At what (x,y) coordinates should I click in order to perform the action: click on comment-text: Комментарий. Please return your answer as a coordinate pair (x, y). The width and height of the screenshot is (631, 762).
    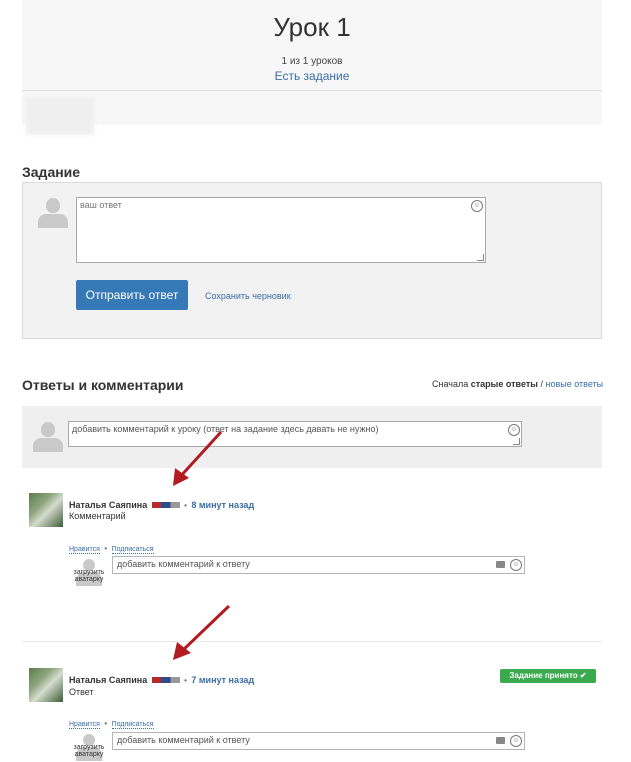
    Looking at the image, I should click on (97, 516).